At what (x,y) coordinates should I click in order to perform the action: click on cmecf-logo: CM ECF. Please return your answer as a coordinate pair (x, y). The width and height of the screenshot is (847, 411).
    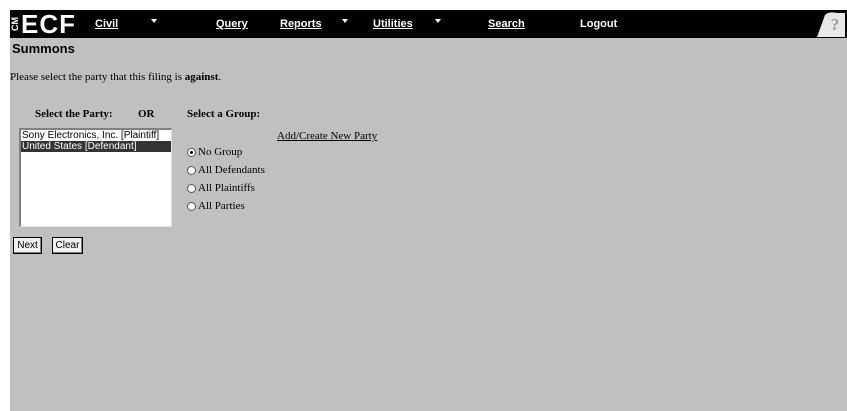
    Looking at the image, I should click on (43, 24).